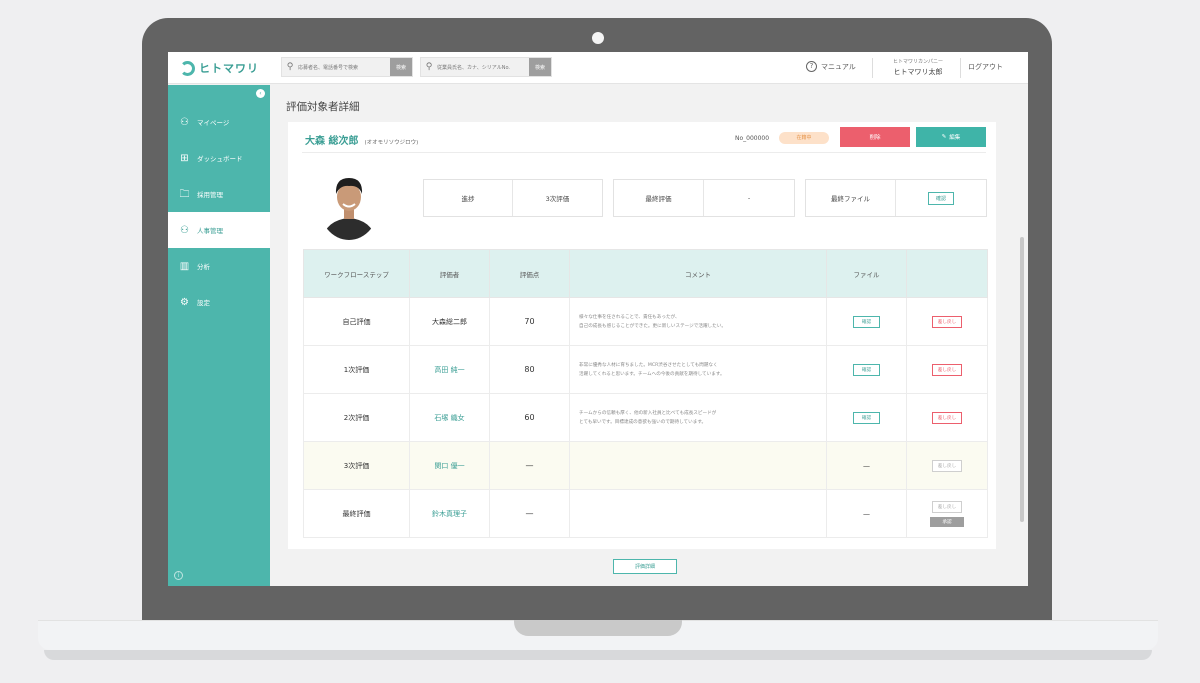 This screenshot has height=683, width=1200. I want to click on people-icon: ⚇, so click(184, 230).